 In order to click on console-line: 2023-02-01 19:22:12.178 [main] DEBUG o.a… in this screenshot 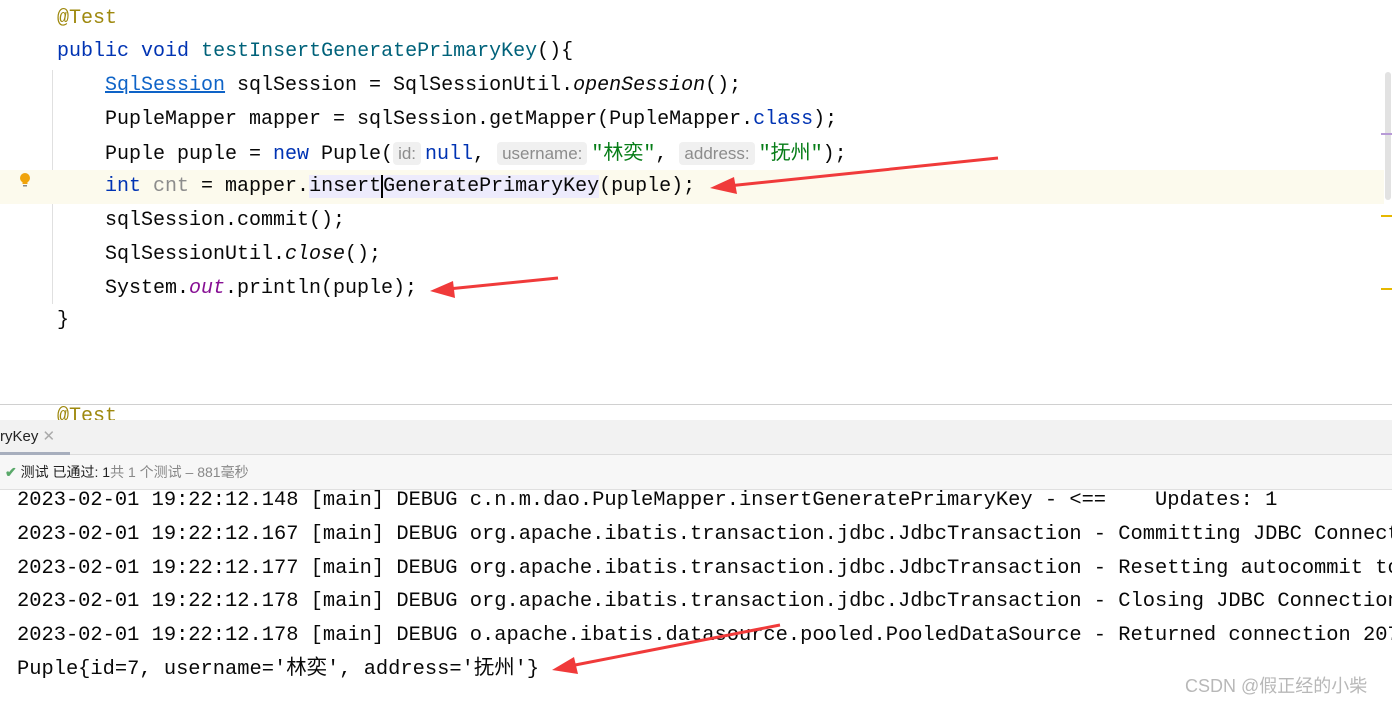, I will do `click(704, 635)`.